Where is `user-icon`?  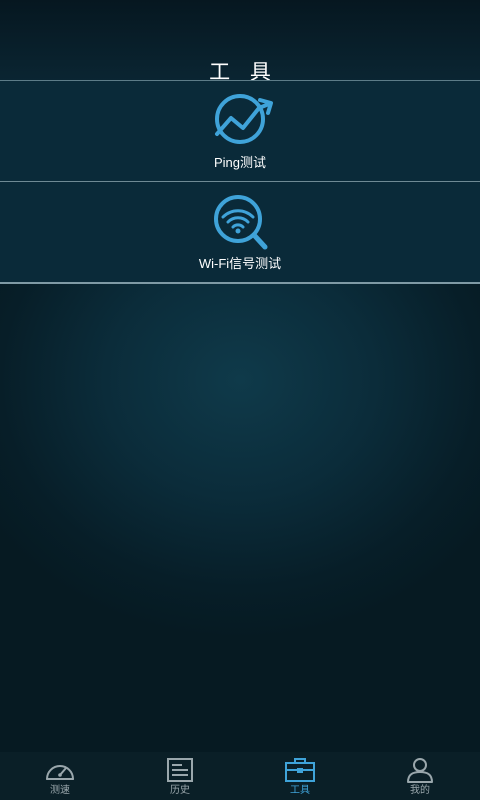
user-icon is located at coordinates (420, 770).